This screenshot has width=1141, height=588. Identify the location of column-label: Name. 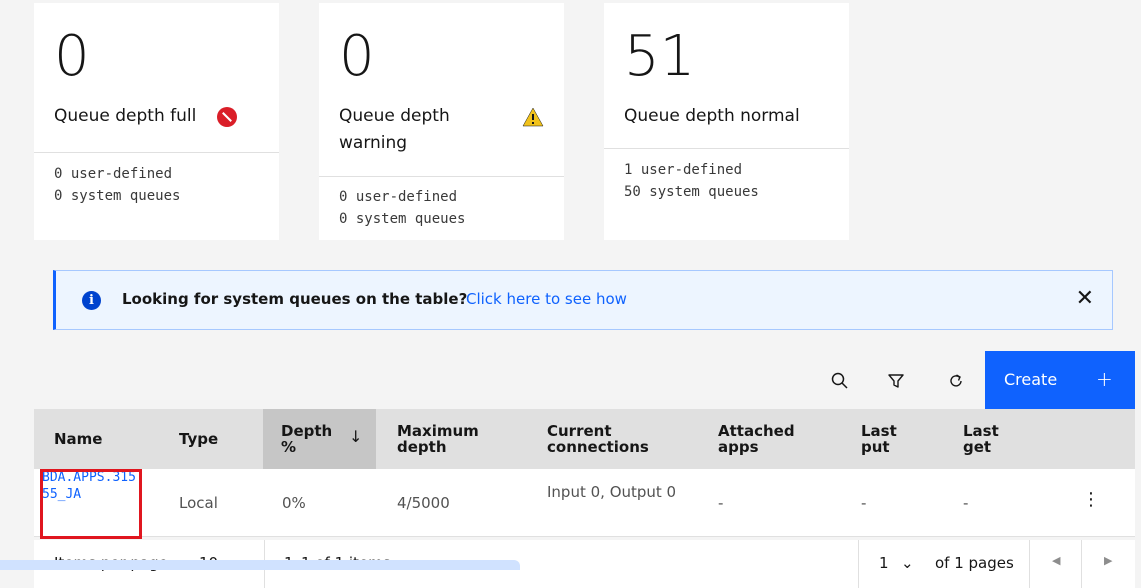
(78, 439).